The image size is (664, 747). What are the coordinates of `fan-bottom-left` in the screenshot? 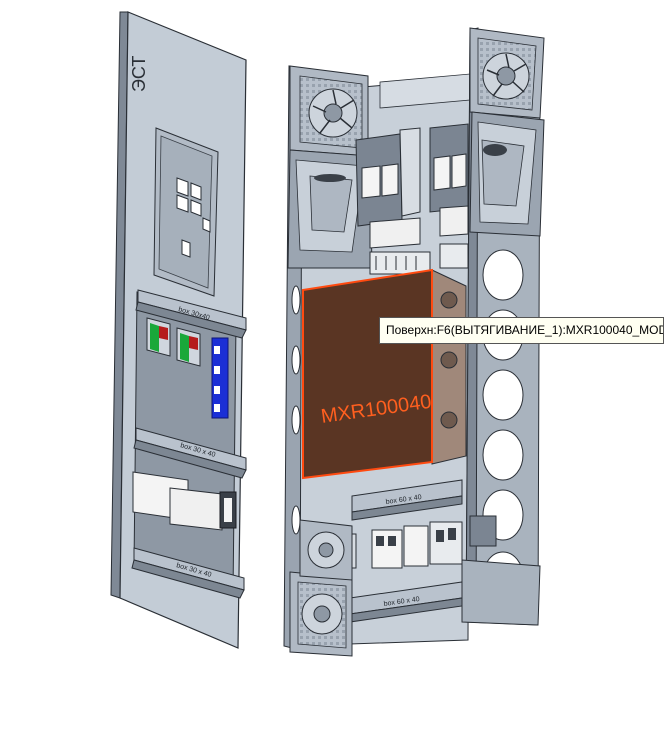 It's located at (321, 614).